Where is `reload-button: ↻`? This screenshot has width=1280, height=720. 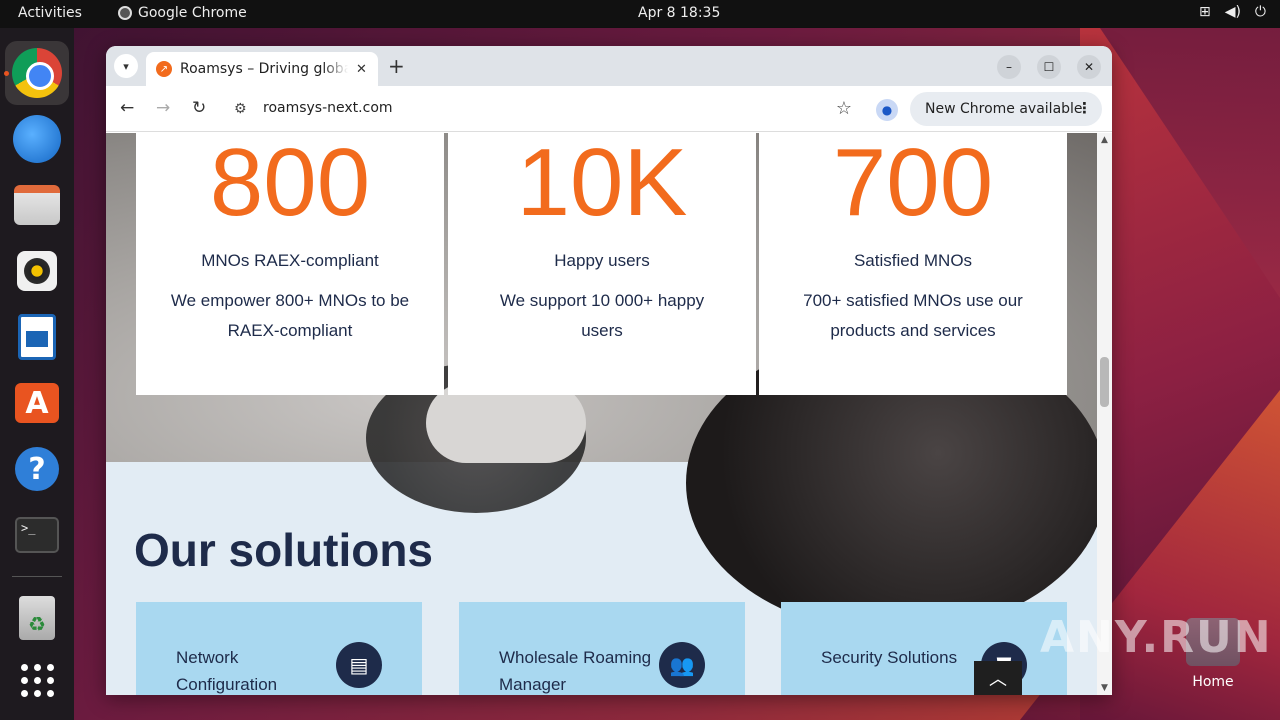
reload-button: ↻ is located at coordinates (199, 108).